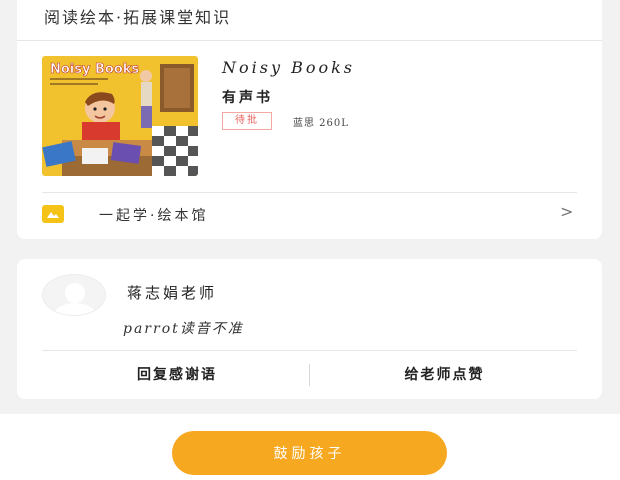 Image resolution: width=620 pixels, height=480 pixels. Describe the element at coordinates (120, 116) in the screenshot. I see `book-cover-image: Noisy Books` at that location.